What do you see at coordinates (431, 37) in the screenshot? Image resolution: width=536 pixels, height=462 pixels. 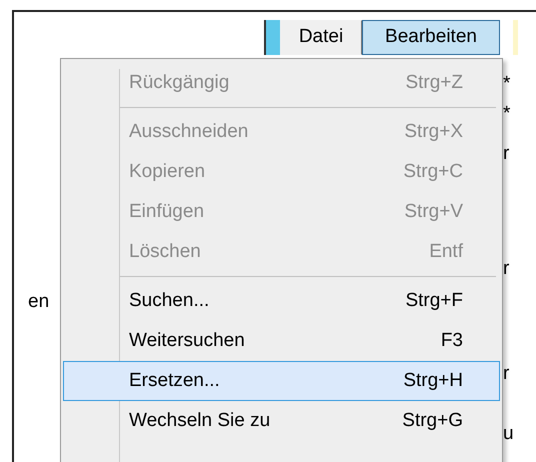 I see `menu-bar-item: Bearbeiten` at bounding box center [431, 37].